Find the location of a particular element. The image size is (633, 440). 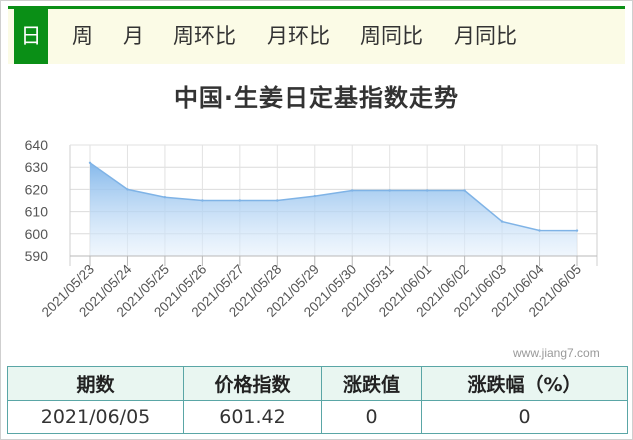

cell-price-index: 601.42 is located at coordinates (252, 417).